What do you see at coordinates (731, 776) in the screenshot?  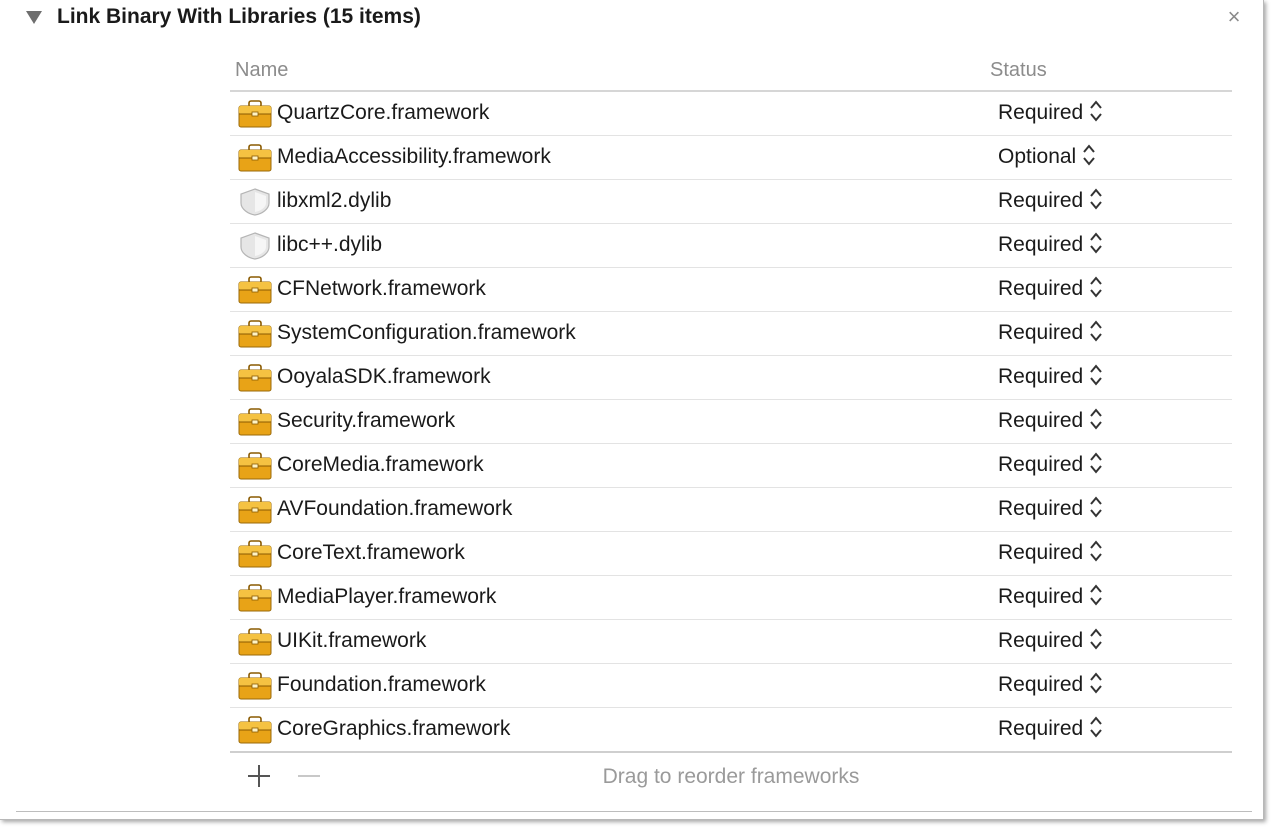 I see `reorder-hint: Drag to reorder frameworks` at bounding box center [731, 776].